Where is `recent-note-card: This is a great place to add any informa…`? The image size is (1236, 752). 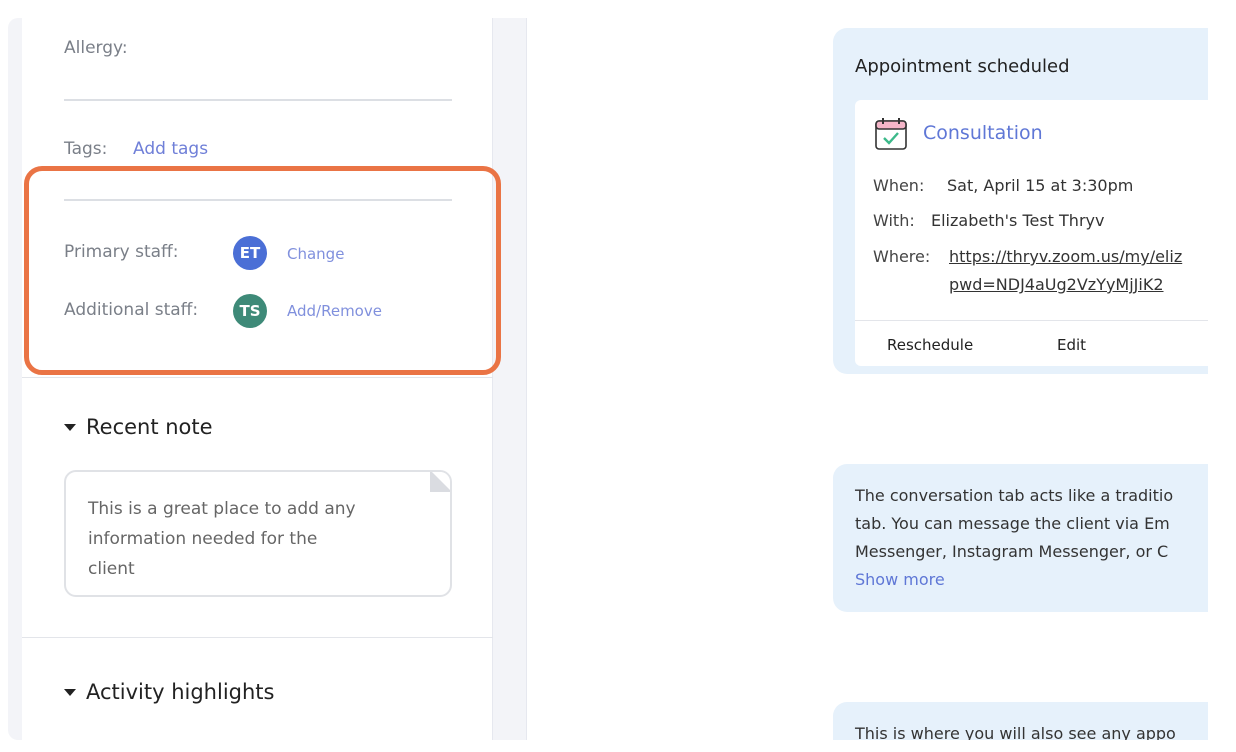
recent-note-card: This is a great place to add any informa… is located at coordinates (258, 533).